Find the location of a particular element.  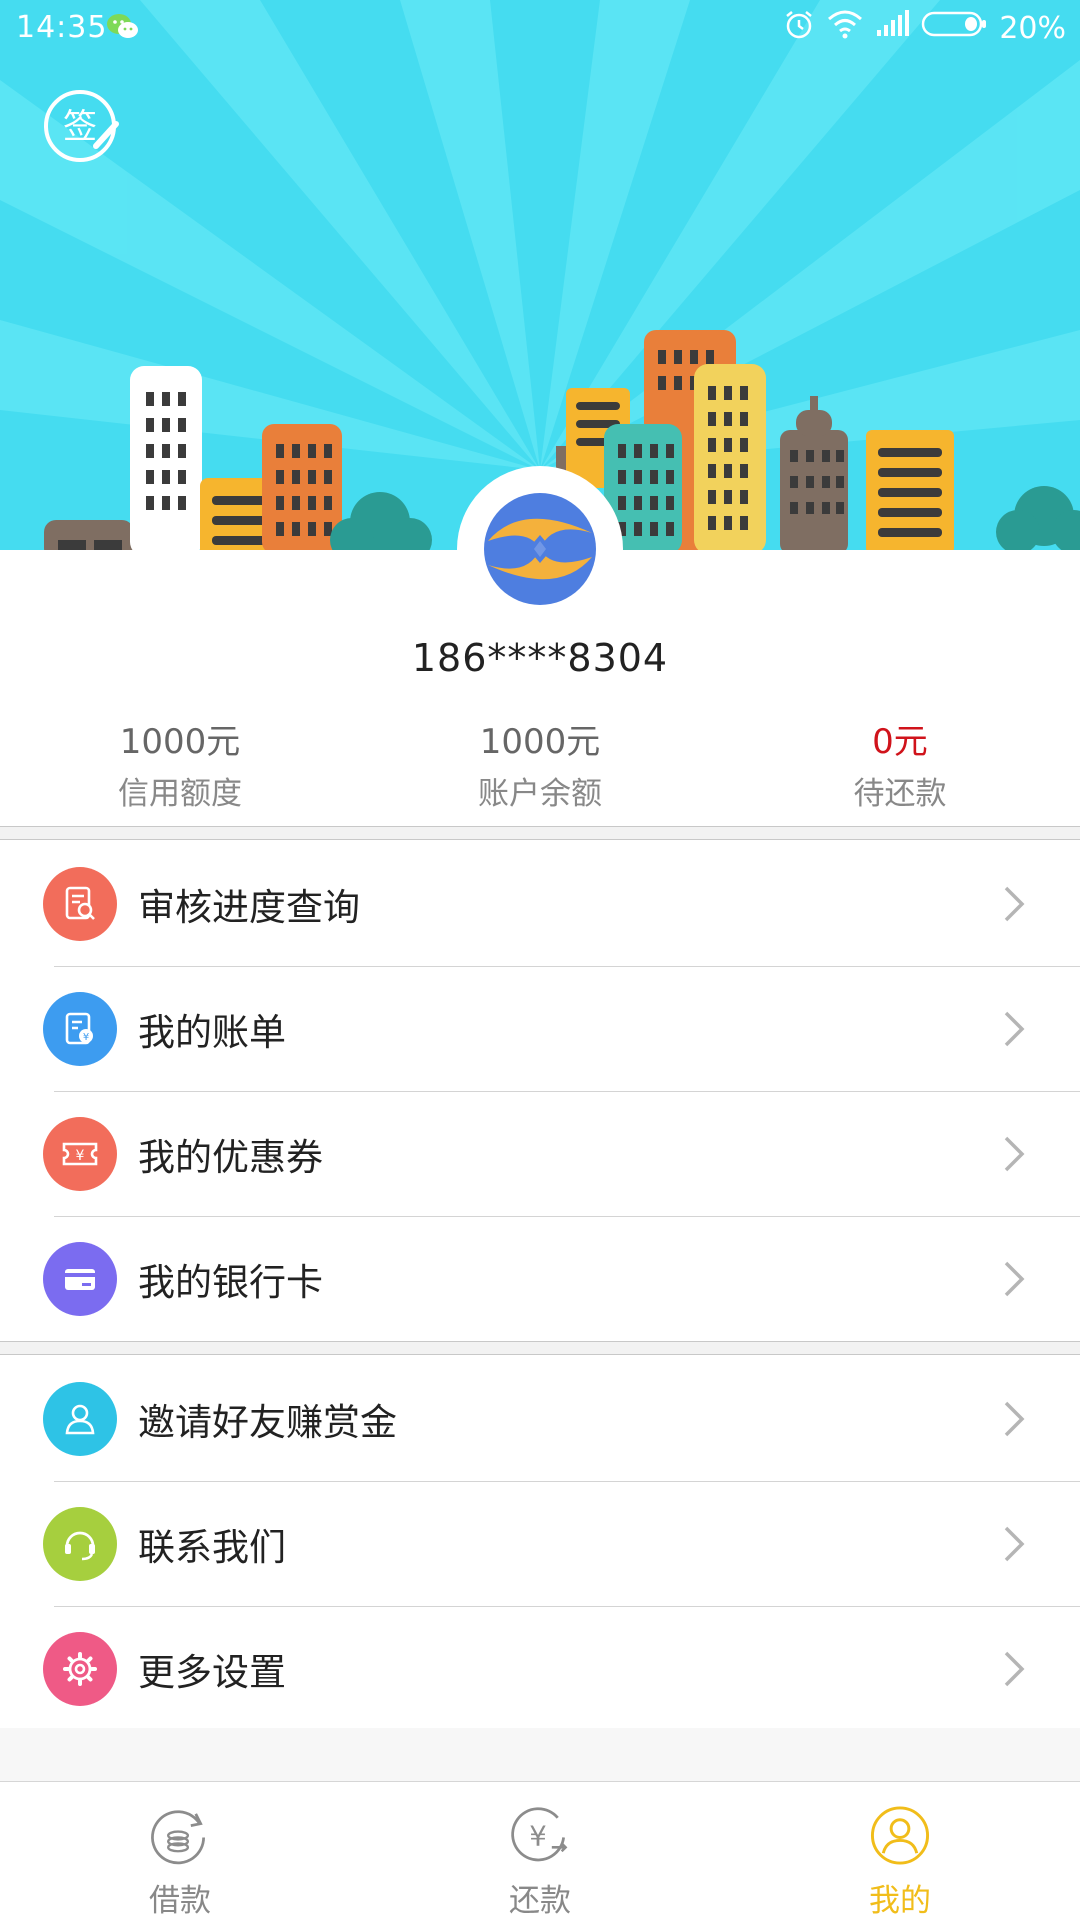

repay-icon: ¥ is located at coordinates (539, 1834).